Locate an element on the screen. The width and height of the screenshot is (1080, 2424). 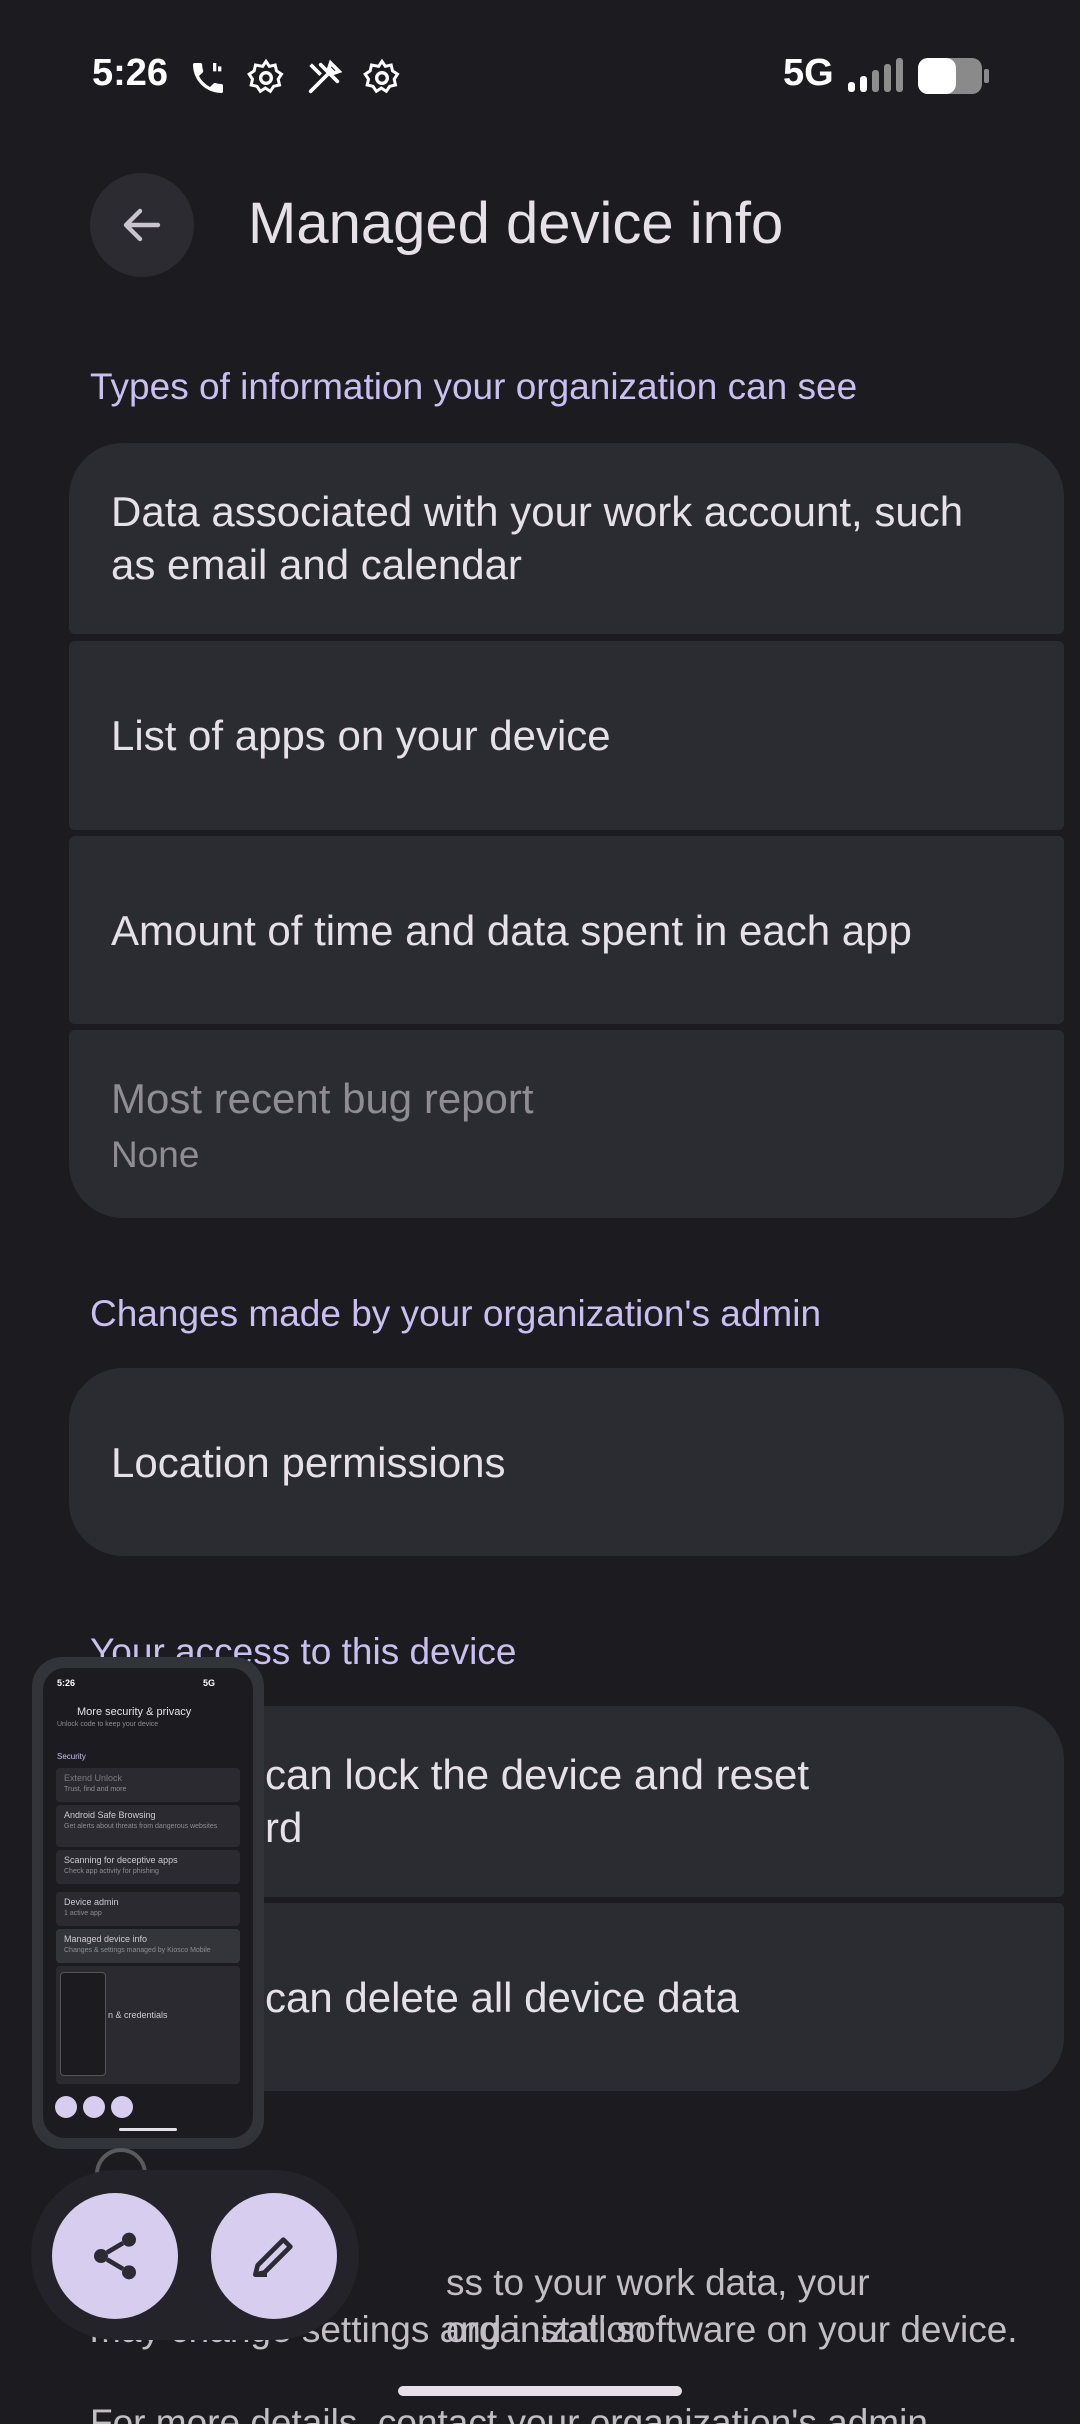
preview-row: n & credentials is located at coordinates (148, 2025).